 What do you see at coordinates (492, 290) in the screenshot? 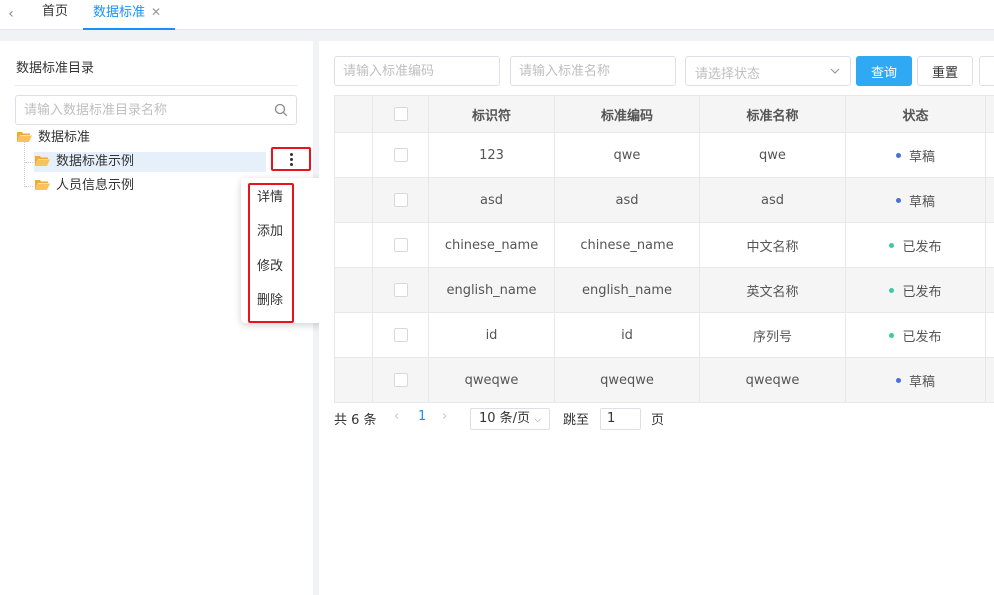
I see `cell-identifier: english_name` at bounding box center [492, 290].